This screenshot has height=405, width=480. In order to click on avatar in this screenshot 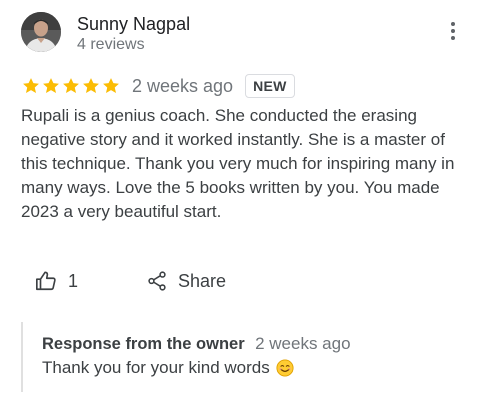, I will do `click(41, 32)`.